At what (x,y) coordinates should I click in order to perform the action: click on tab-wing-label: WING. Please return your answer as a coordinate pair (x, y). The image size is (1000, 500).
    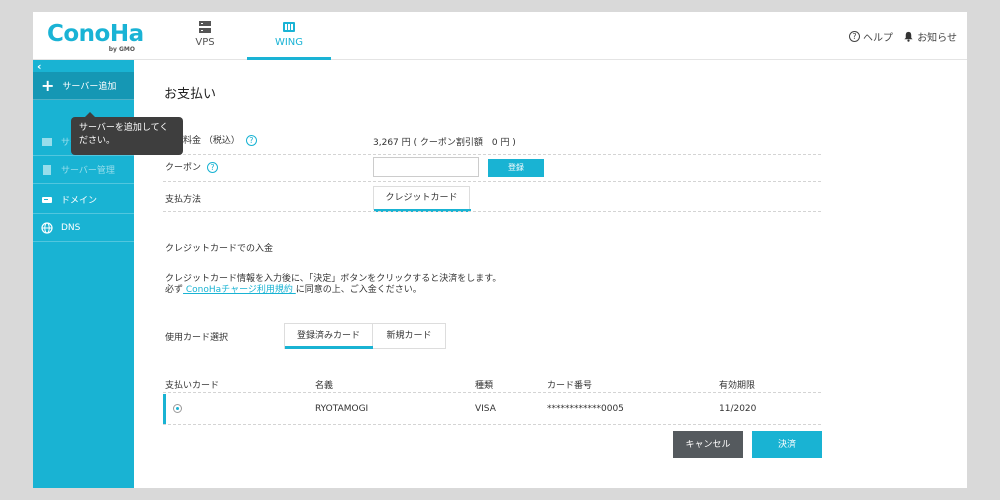
    Looking at the image, I should click on (289, 42).